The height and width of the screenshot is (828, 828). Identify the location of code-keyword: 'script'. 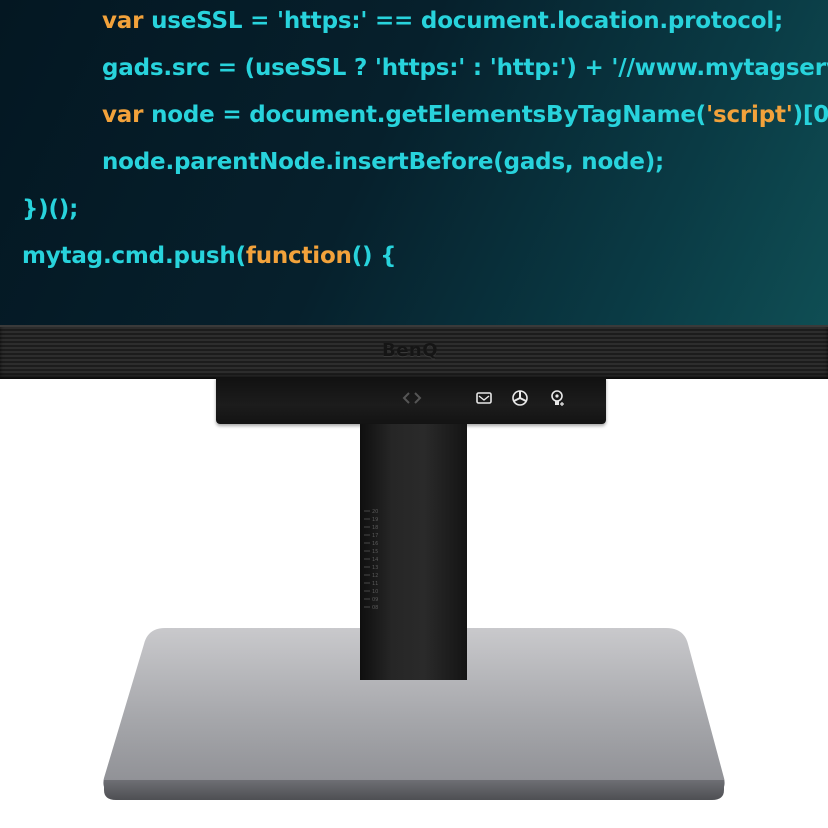
(749, 115).